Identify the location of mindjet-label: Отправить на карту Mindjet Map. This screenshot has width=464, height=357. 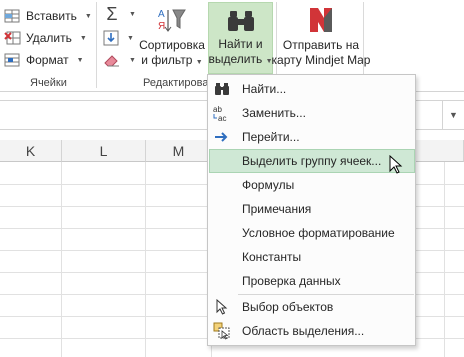
(321, 53).